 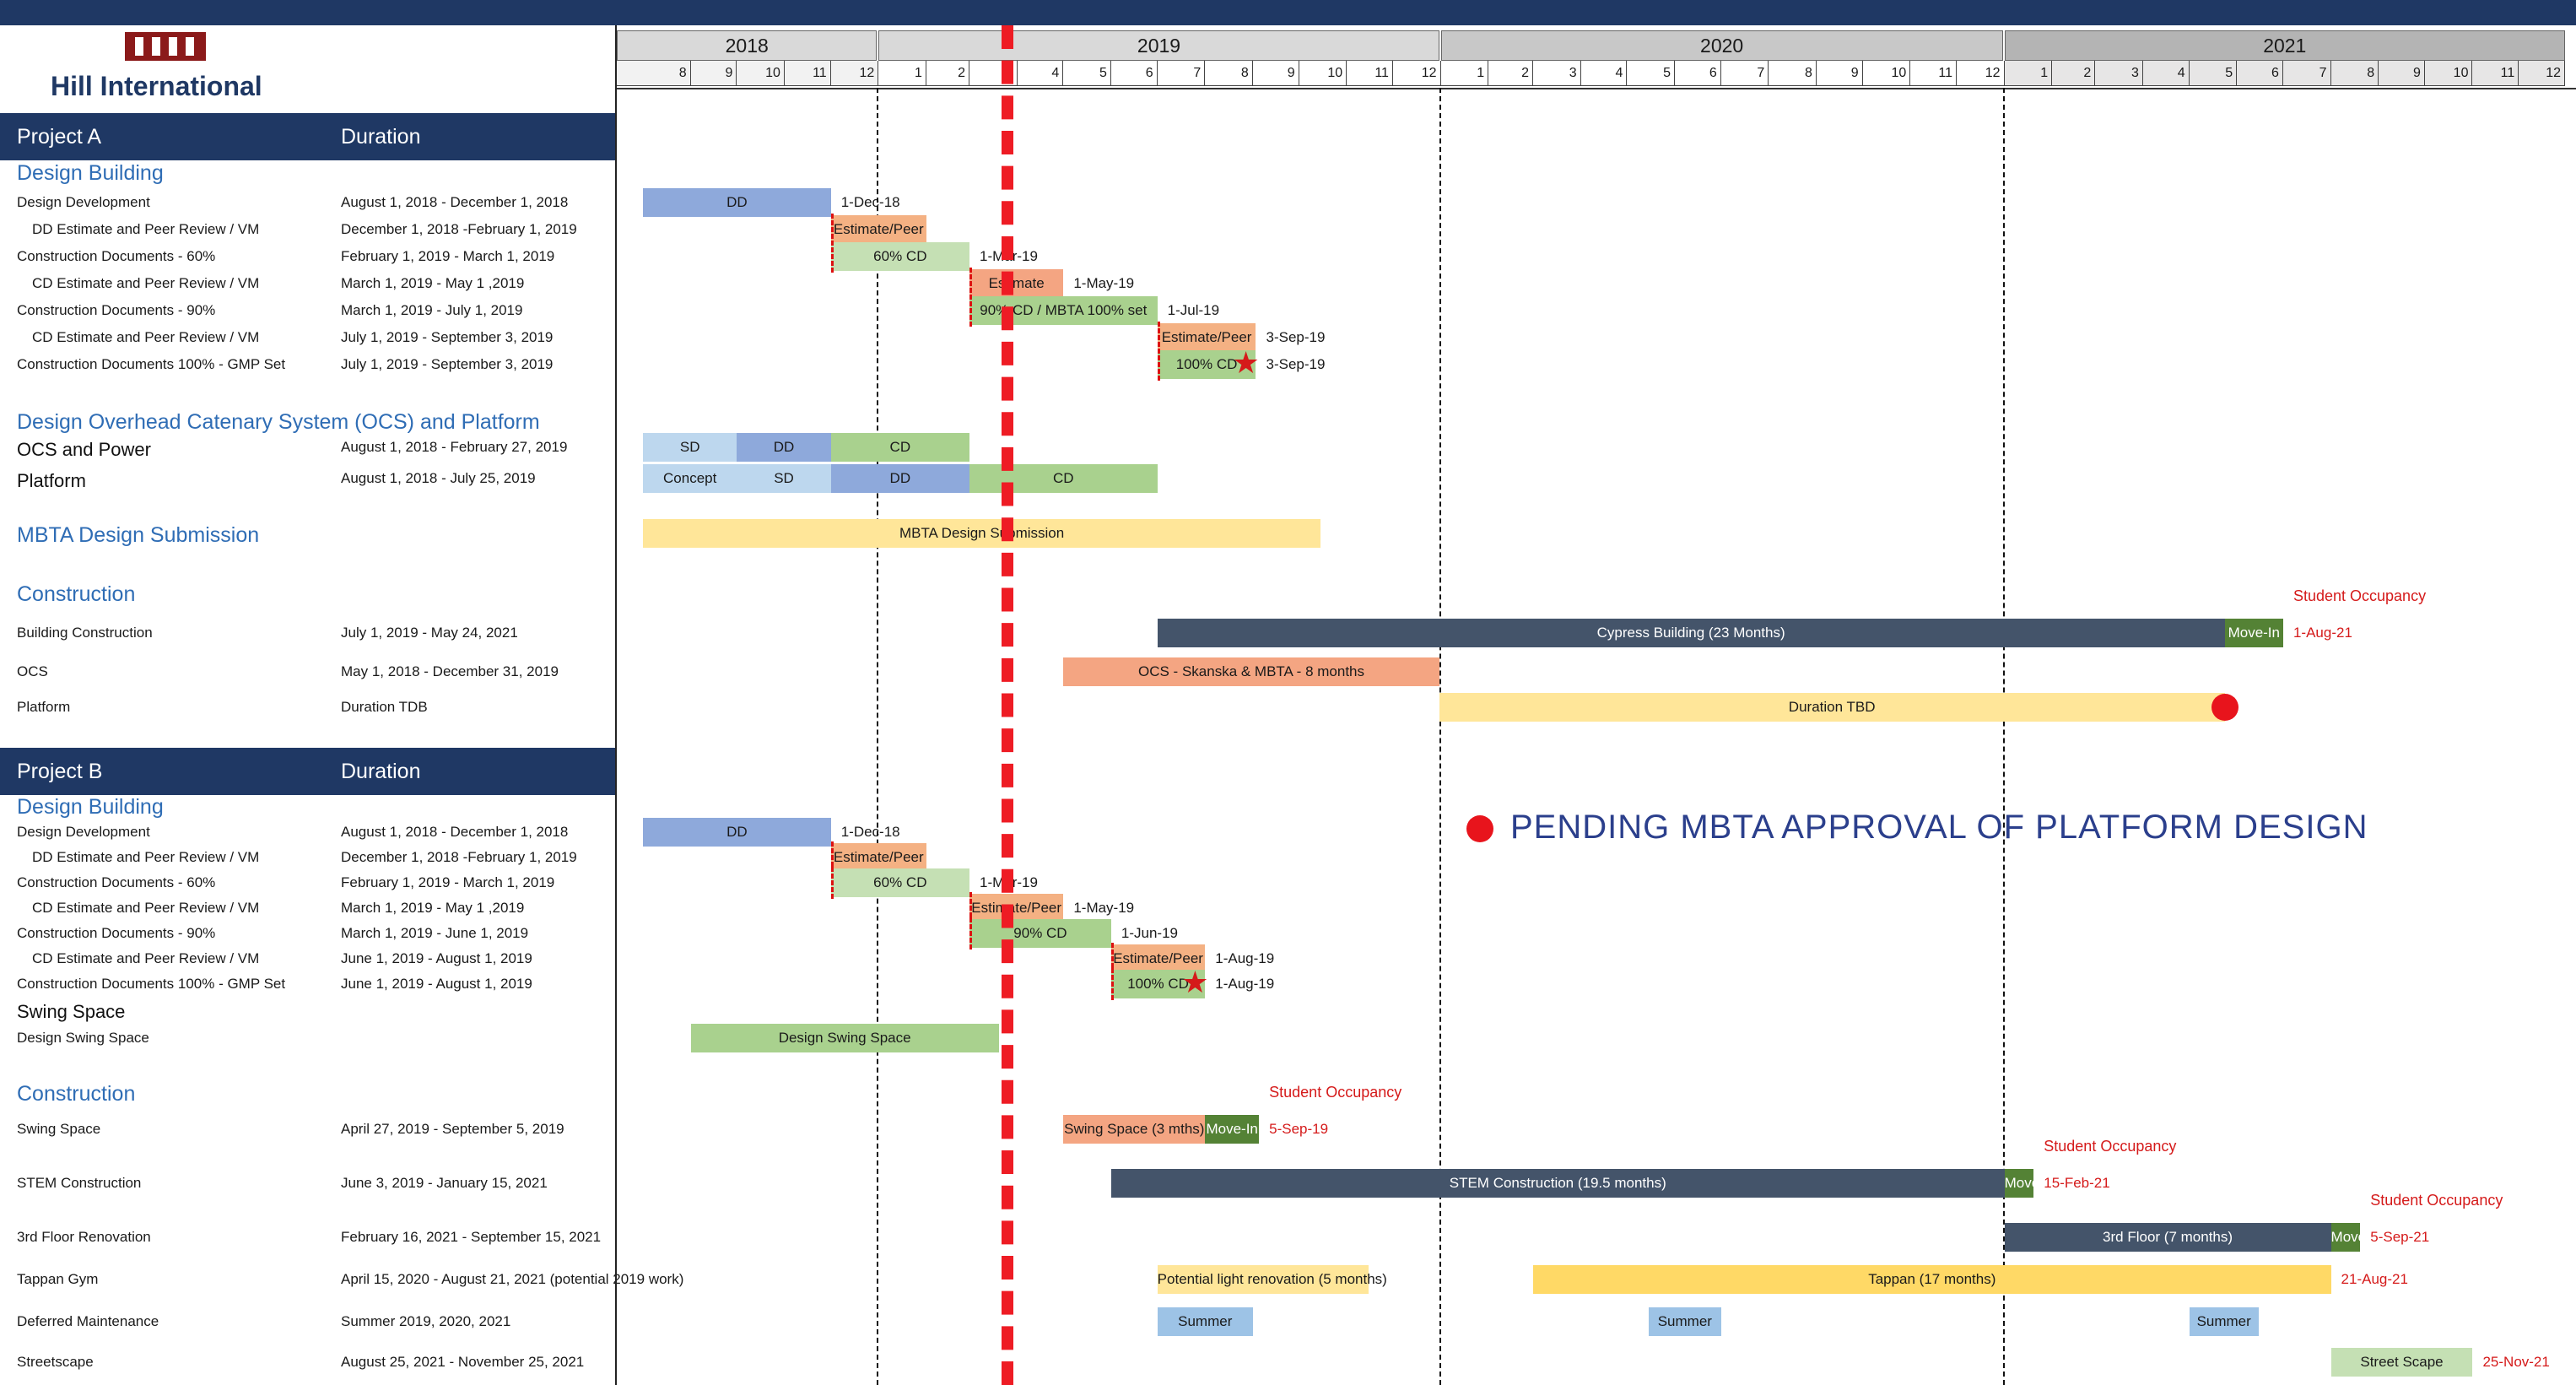 I want to click on task-label: STEM Construction, so click(x=79, y=1183).